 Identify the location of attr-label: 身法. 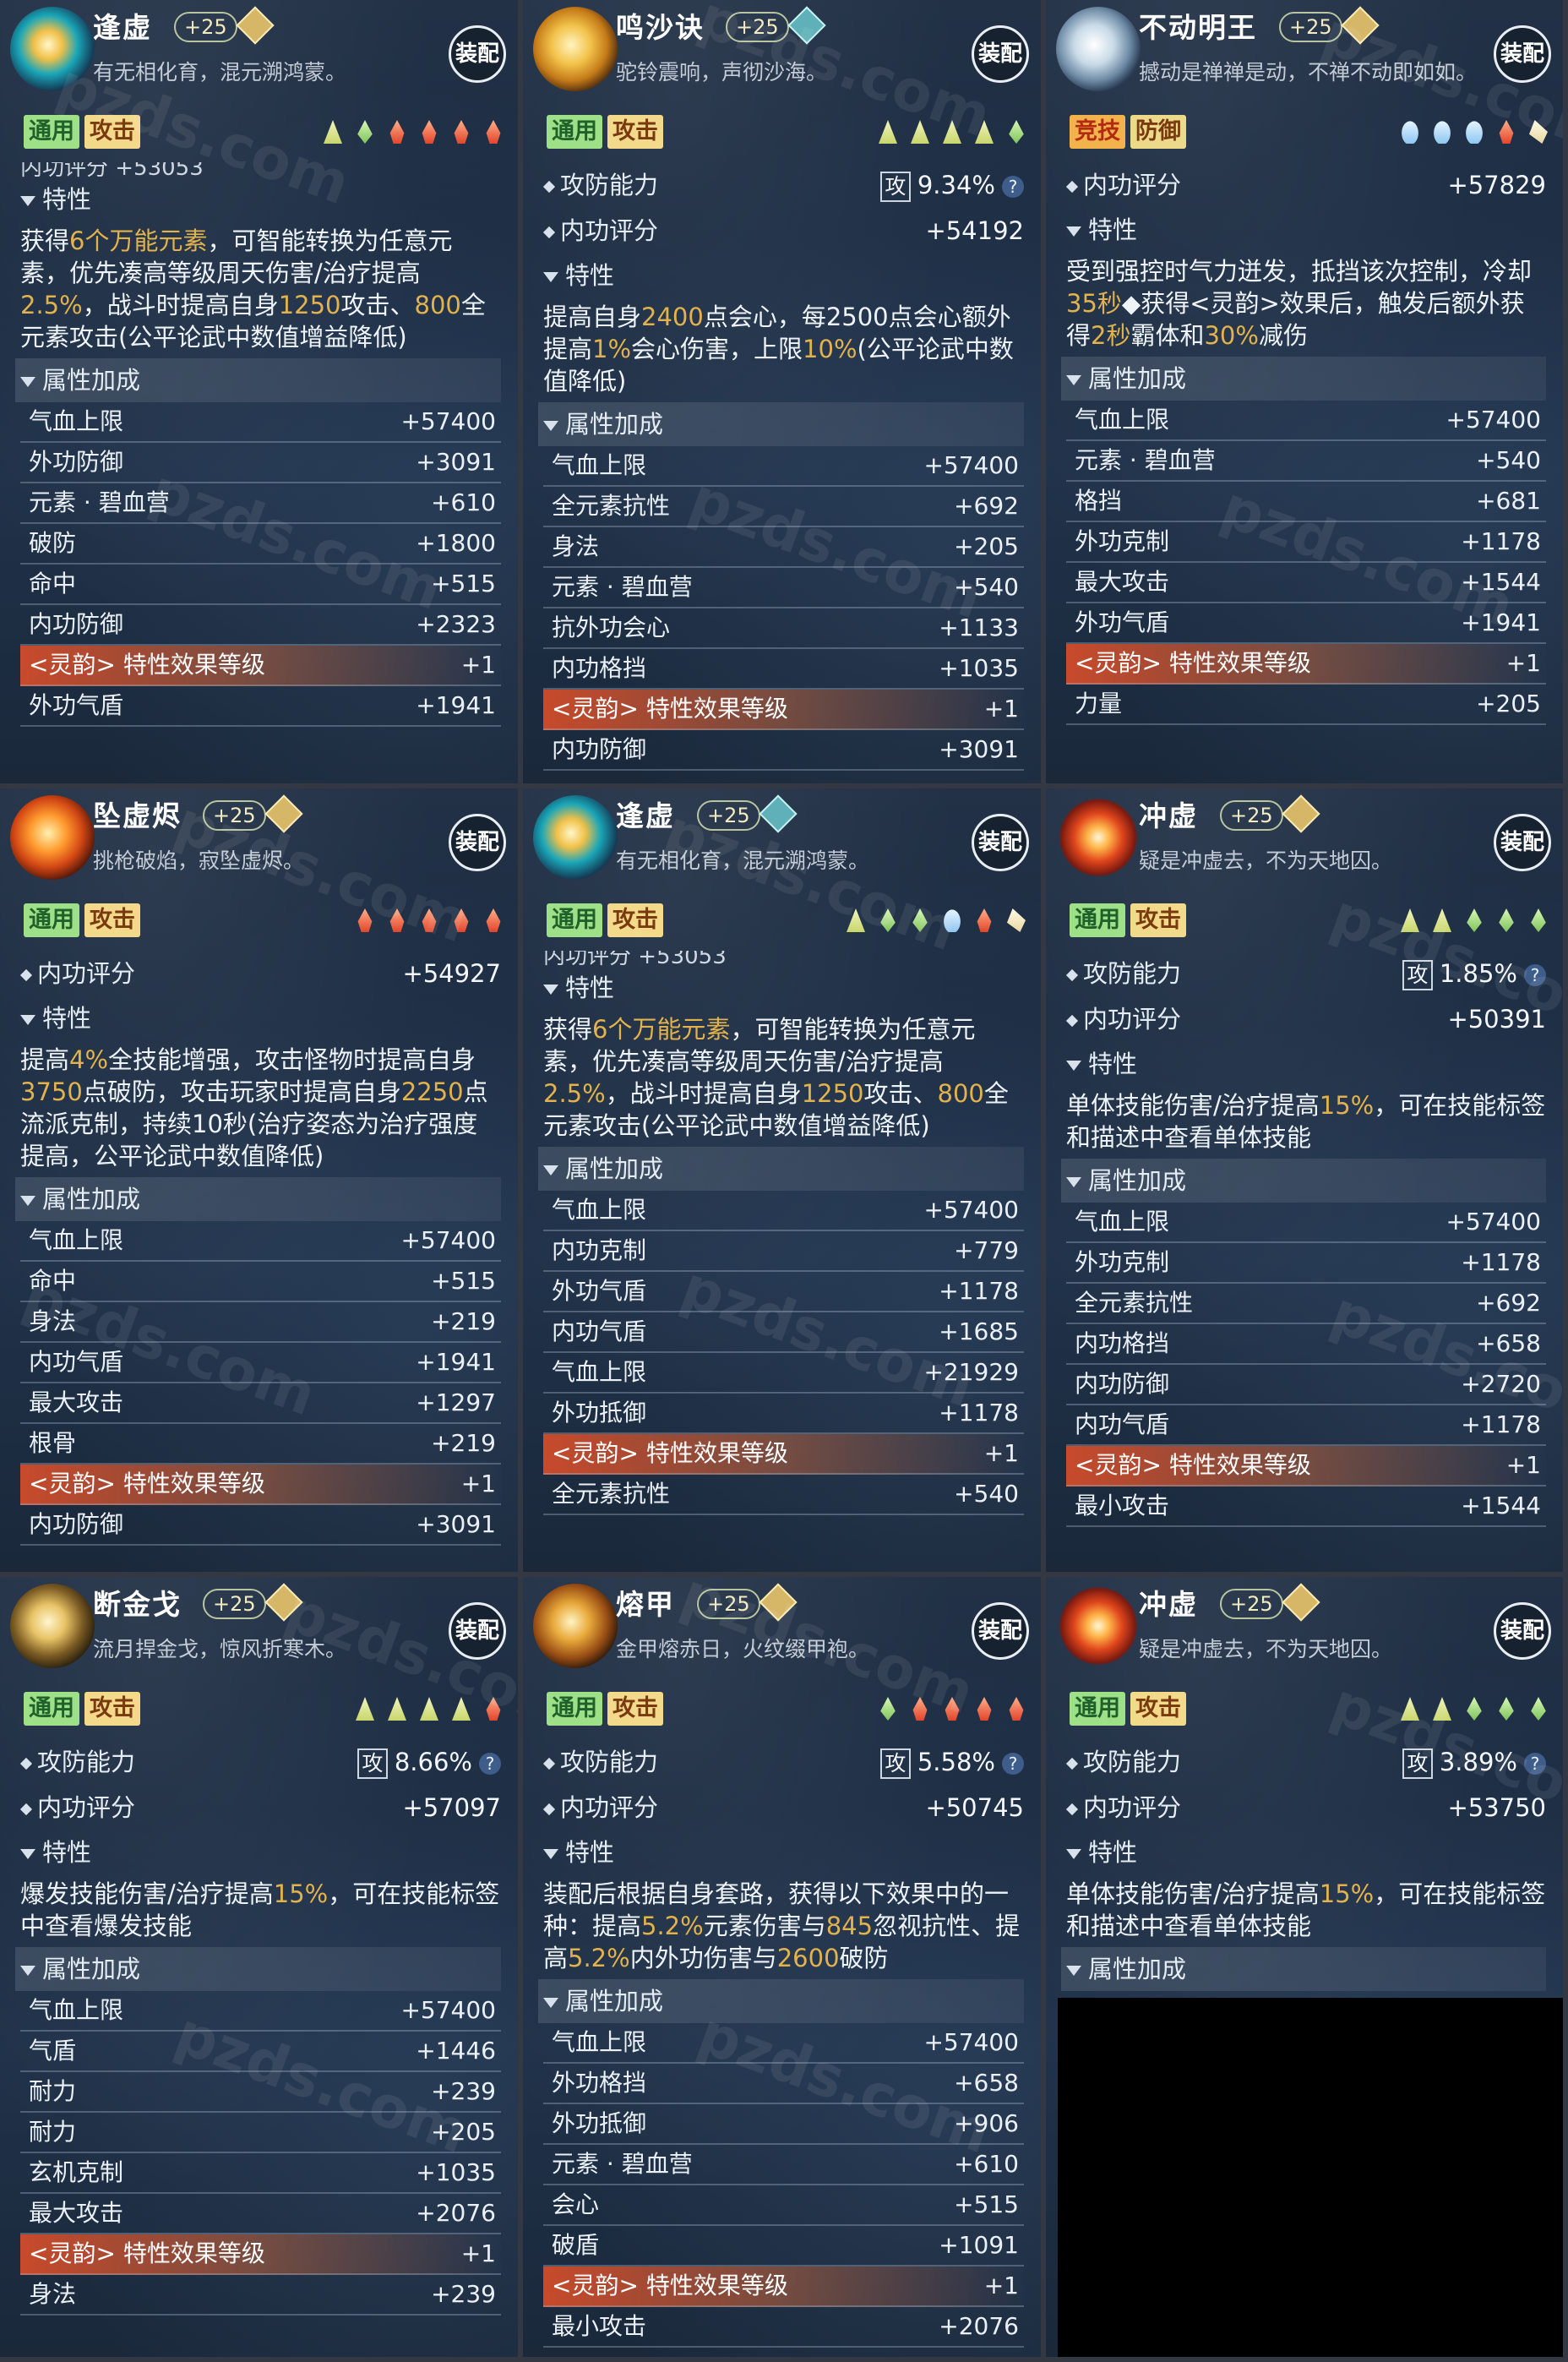
(576, 546).